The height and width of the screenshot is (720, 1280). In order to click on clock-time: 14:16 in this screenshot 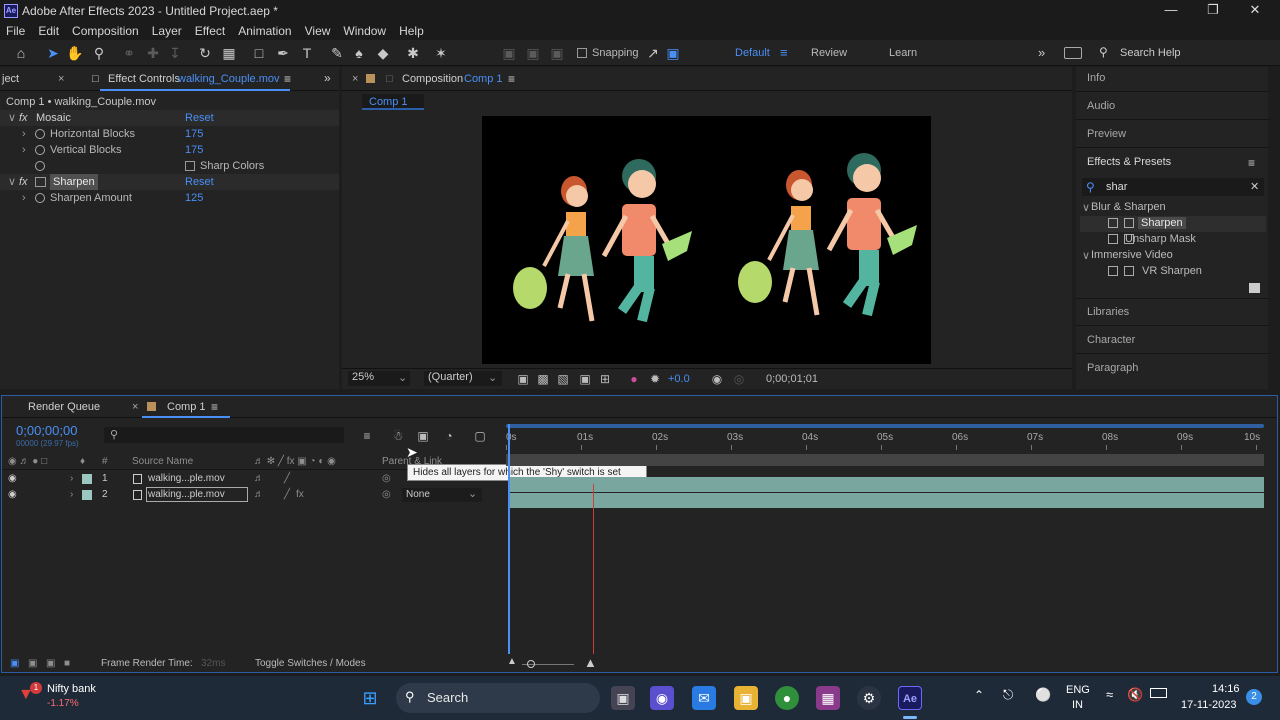, I will do `click(1226, 689)`.